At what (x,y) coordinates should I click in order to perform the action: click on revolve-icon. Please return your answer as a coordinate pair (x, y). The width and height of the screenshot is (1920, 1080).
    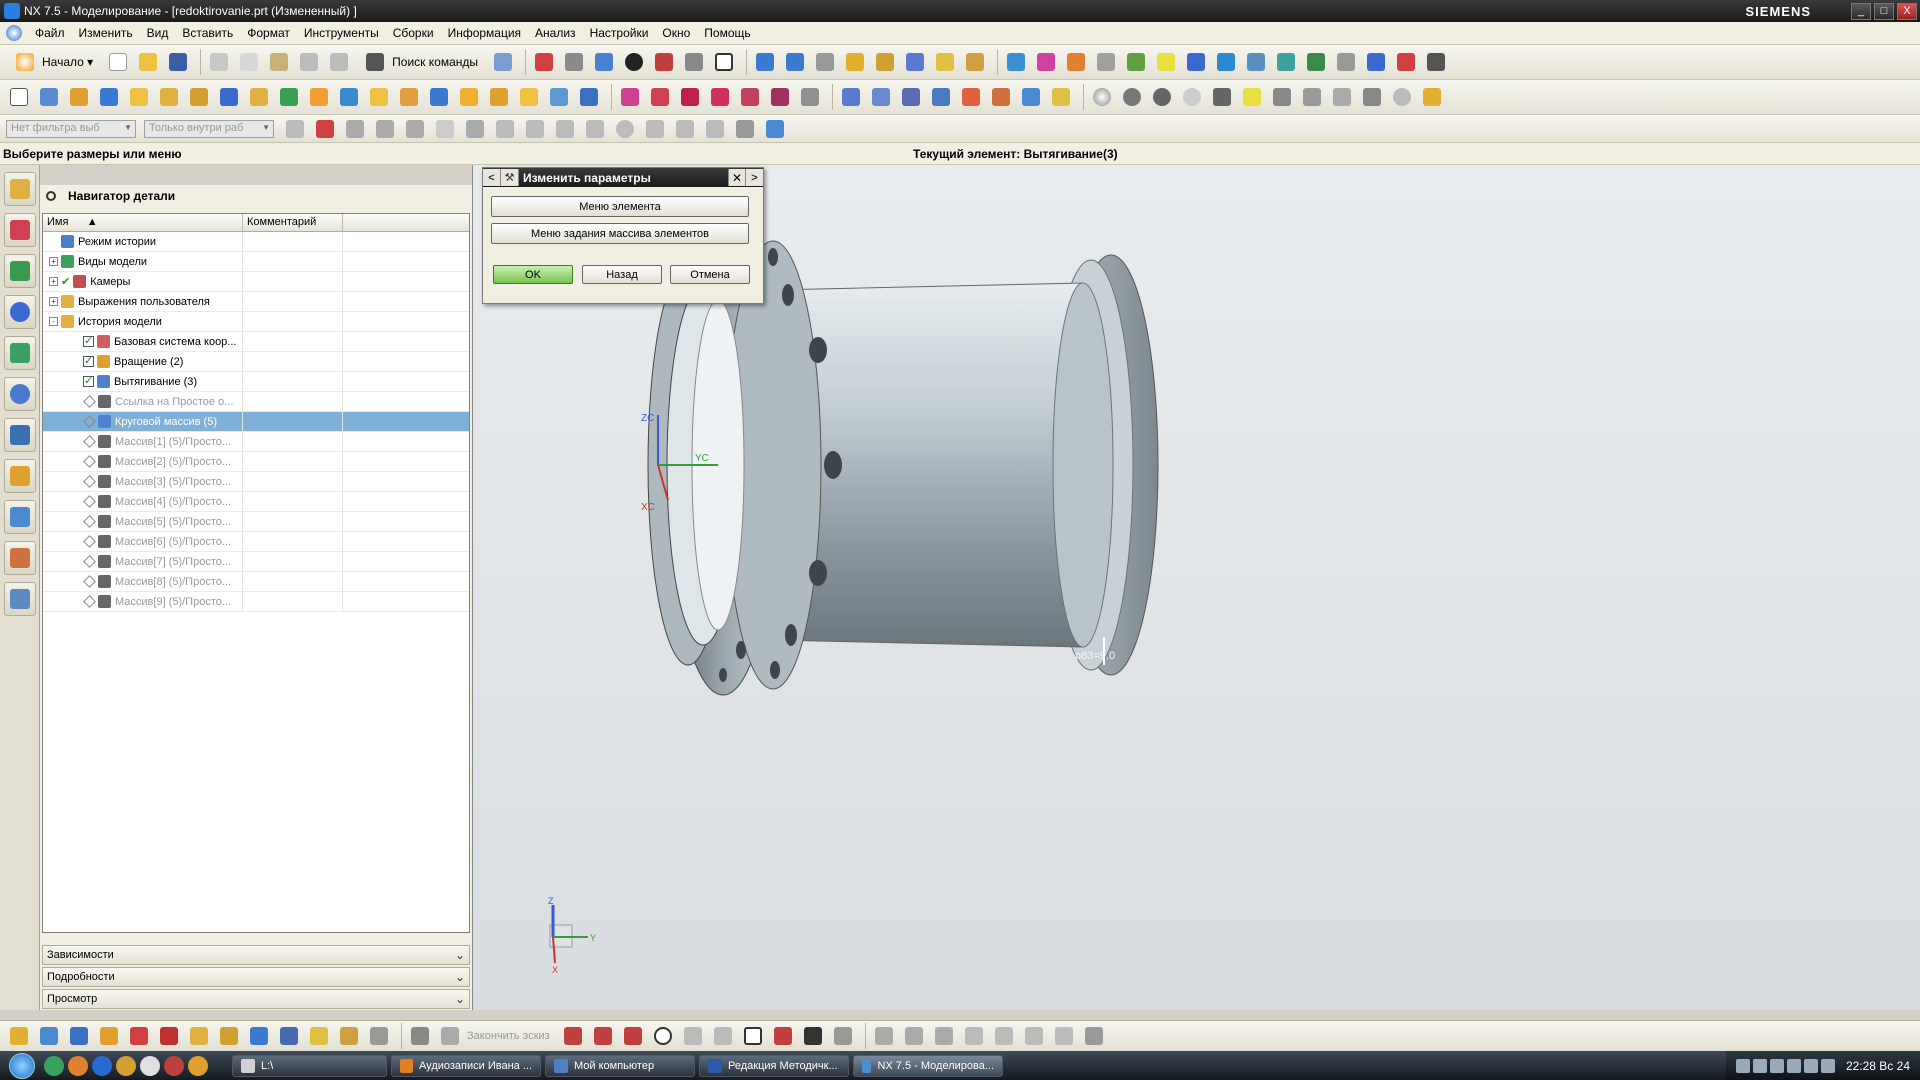
    Looking at the image, I should click on (109, 97).